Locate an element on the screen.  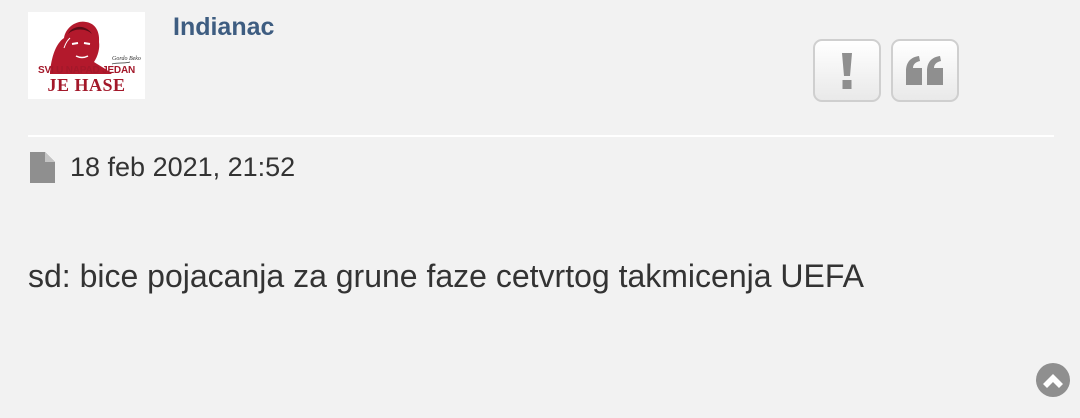
svg-text: Gordo Beko is located at coordinates (126, 59).